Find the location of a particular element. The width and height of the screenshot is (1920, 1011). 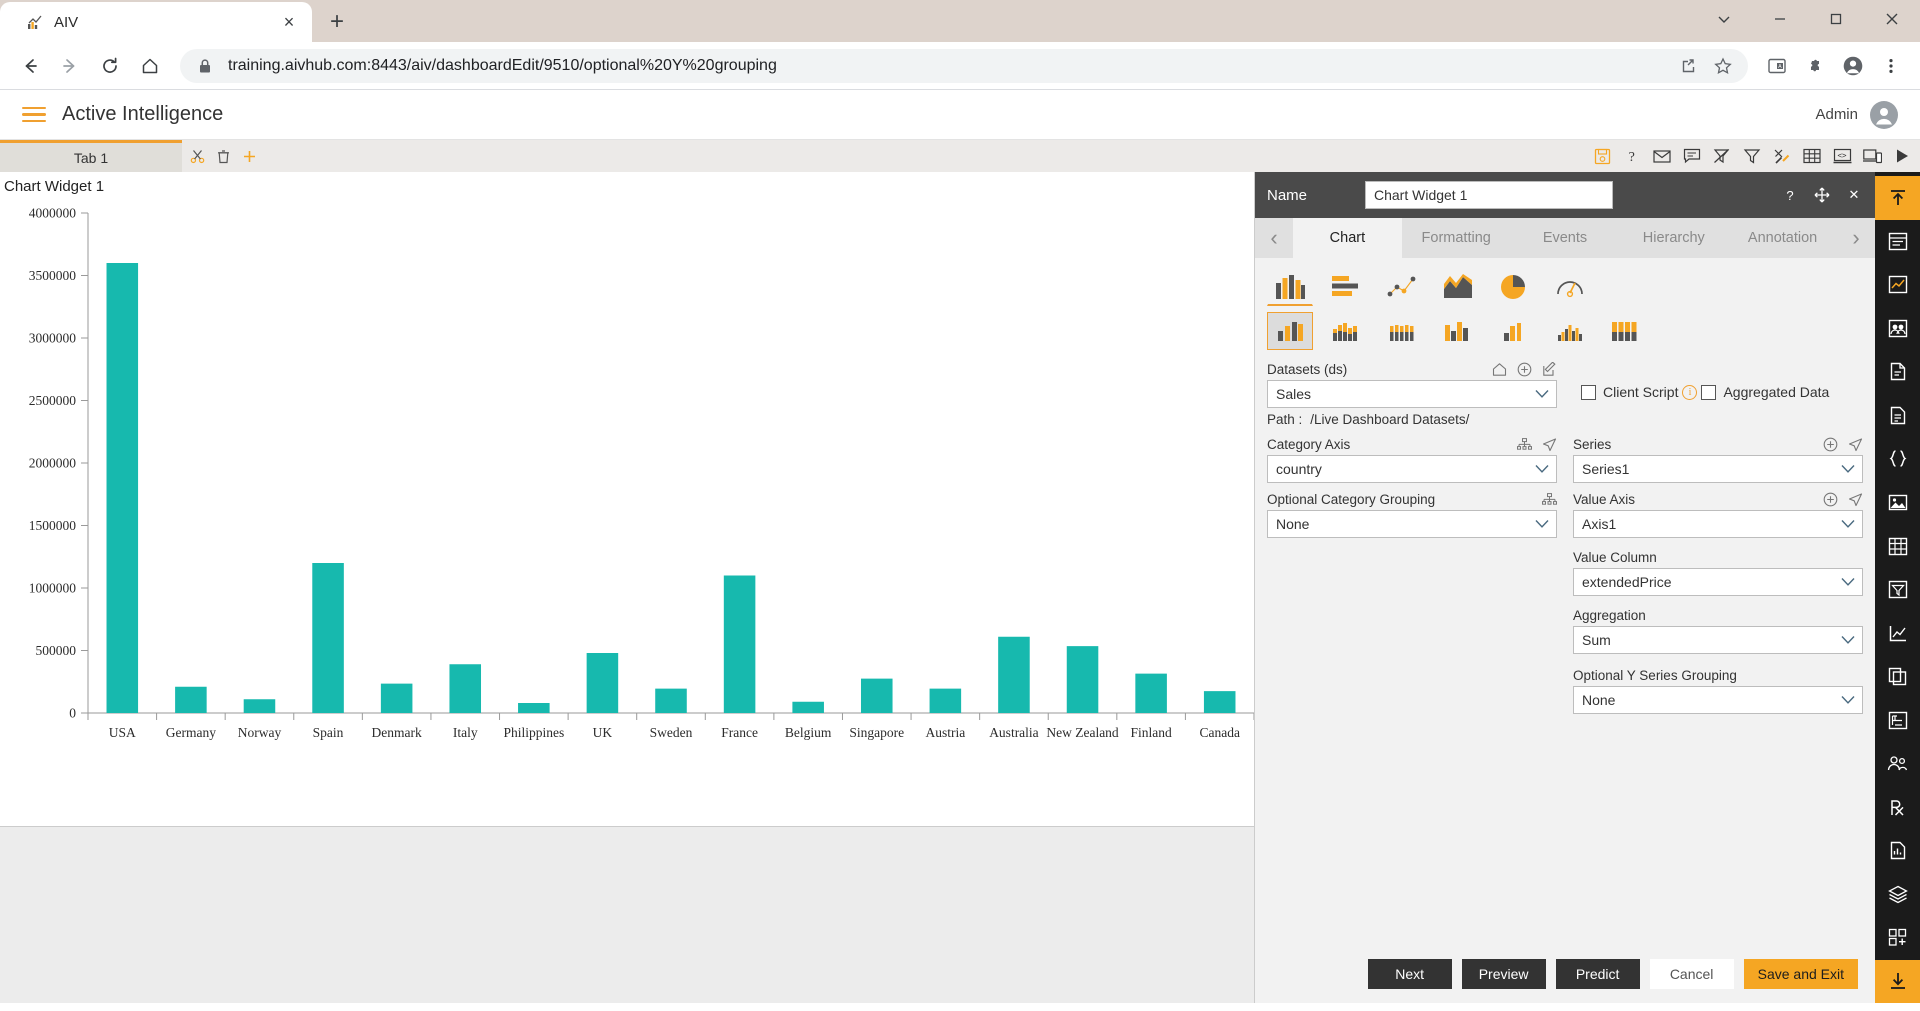

tab-close-icon: × is located at coordinates (289, 22).